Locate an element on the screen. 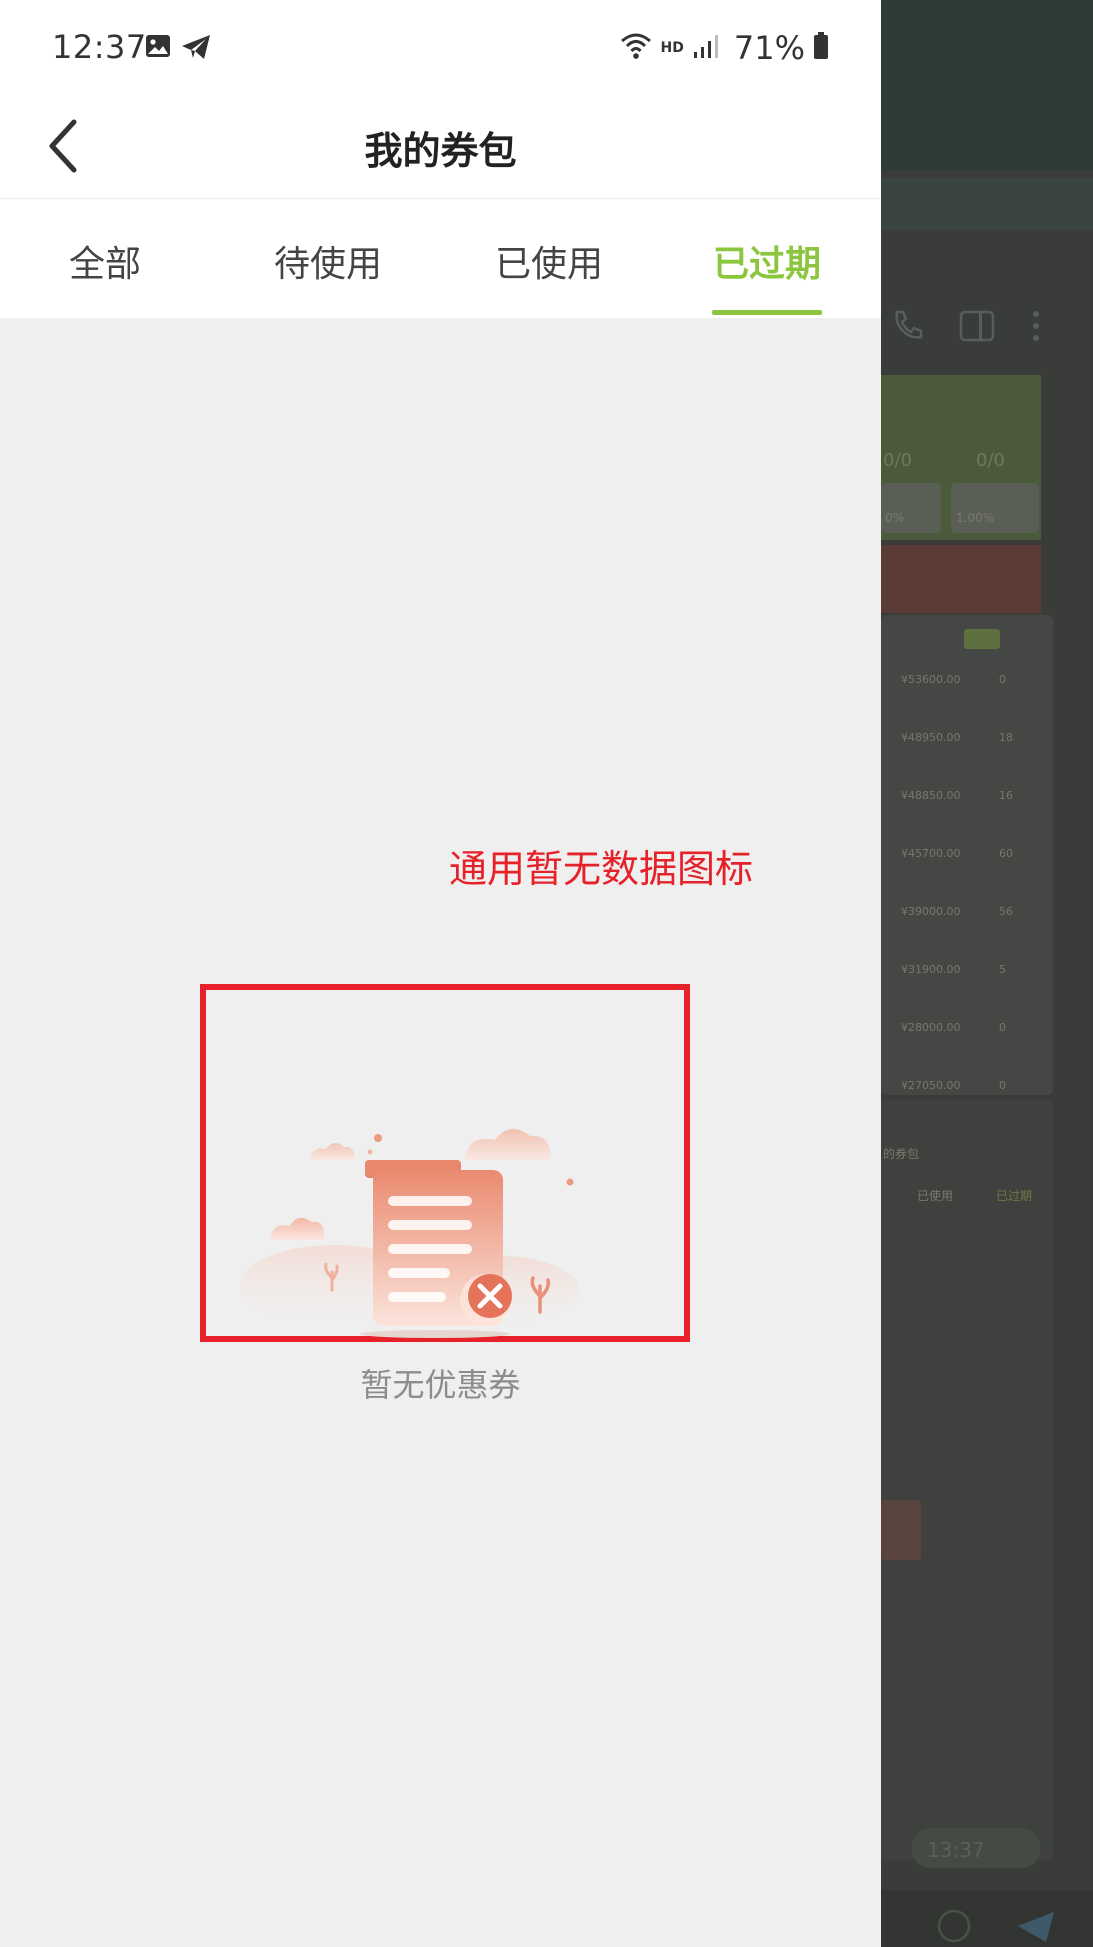 The height and width of the screenshot is (1947, 1093). bg-row-count: 60 is located at coordinates (1006, 853).